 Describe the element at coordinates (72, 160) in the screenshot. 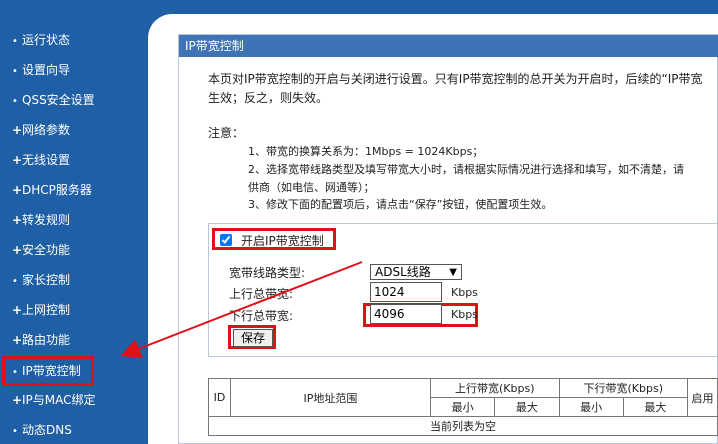

I see `sidebar-item-wireless: +无线设置` at that location.